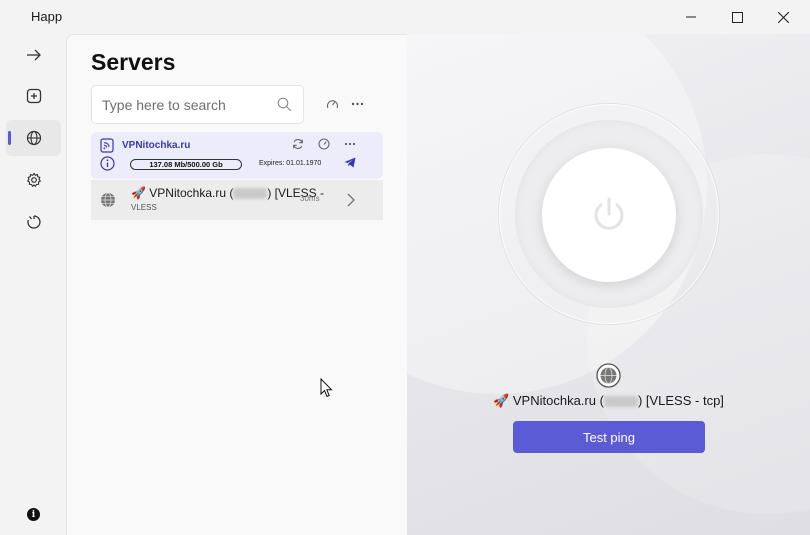 The image size is (810, 535). What do you see at coordinates (284, 104) in the screenshot?
I see `search-icon` at bounding box center [284, 104].